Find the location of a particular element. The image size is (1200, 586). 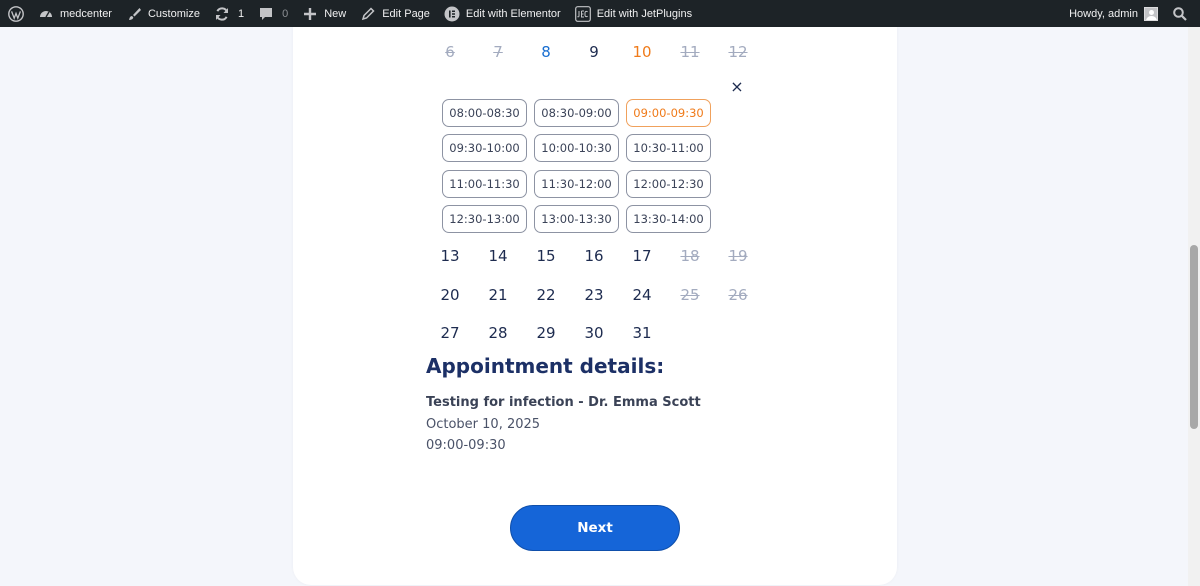

calendar-day: 7 is located at coordinates (498, 52).